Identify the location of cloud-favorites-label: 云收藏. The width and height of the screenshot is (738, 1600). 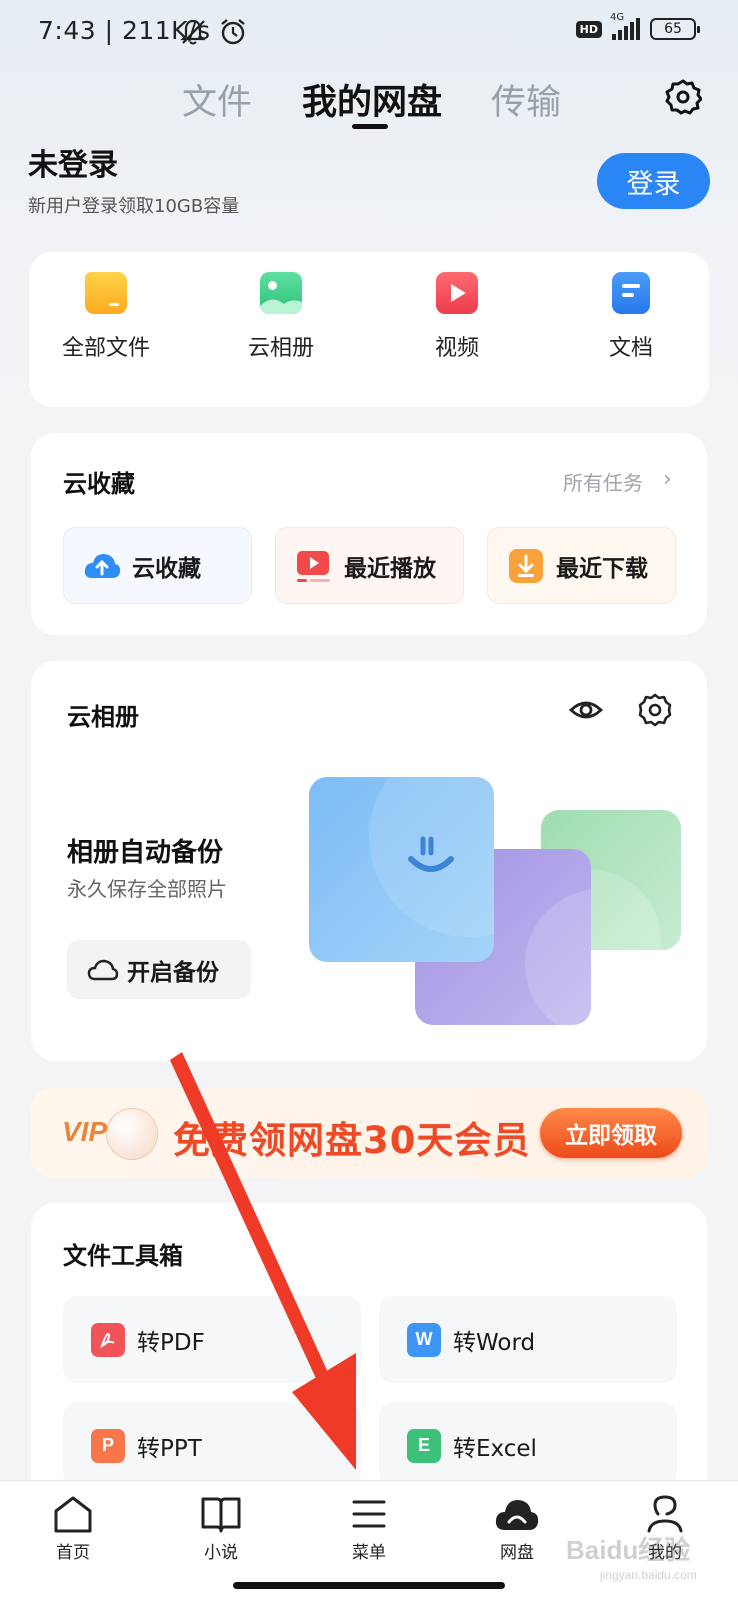
(166, 568).